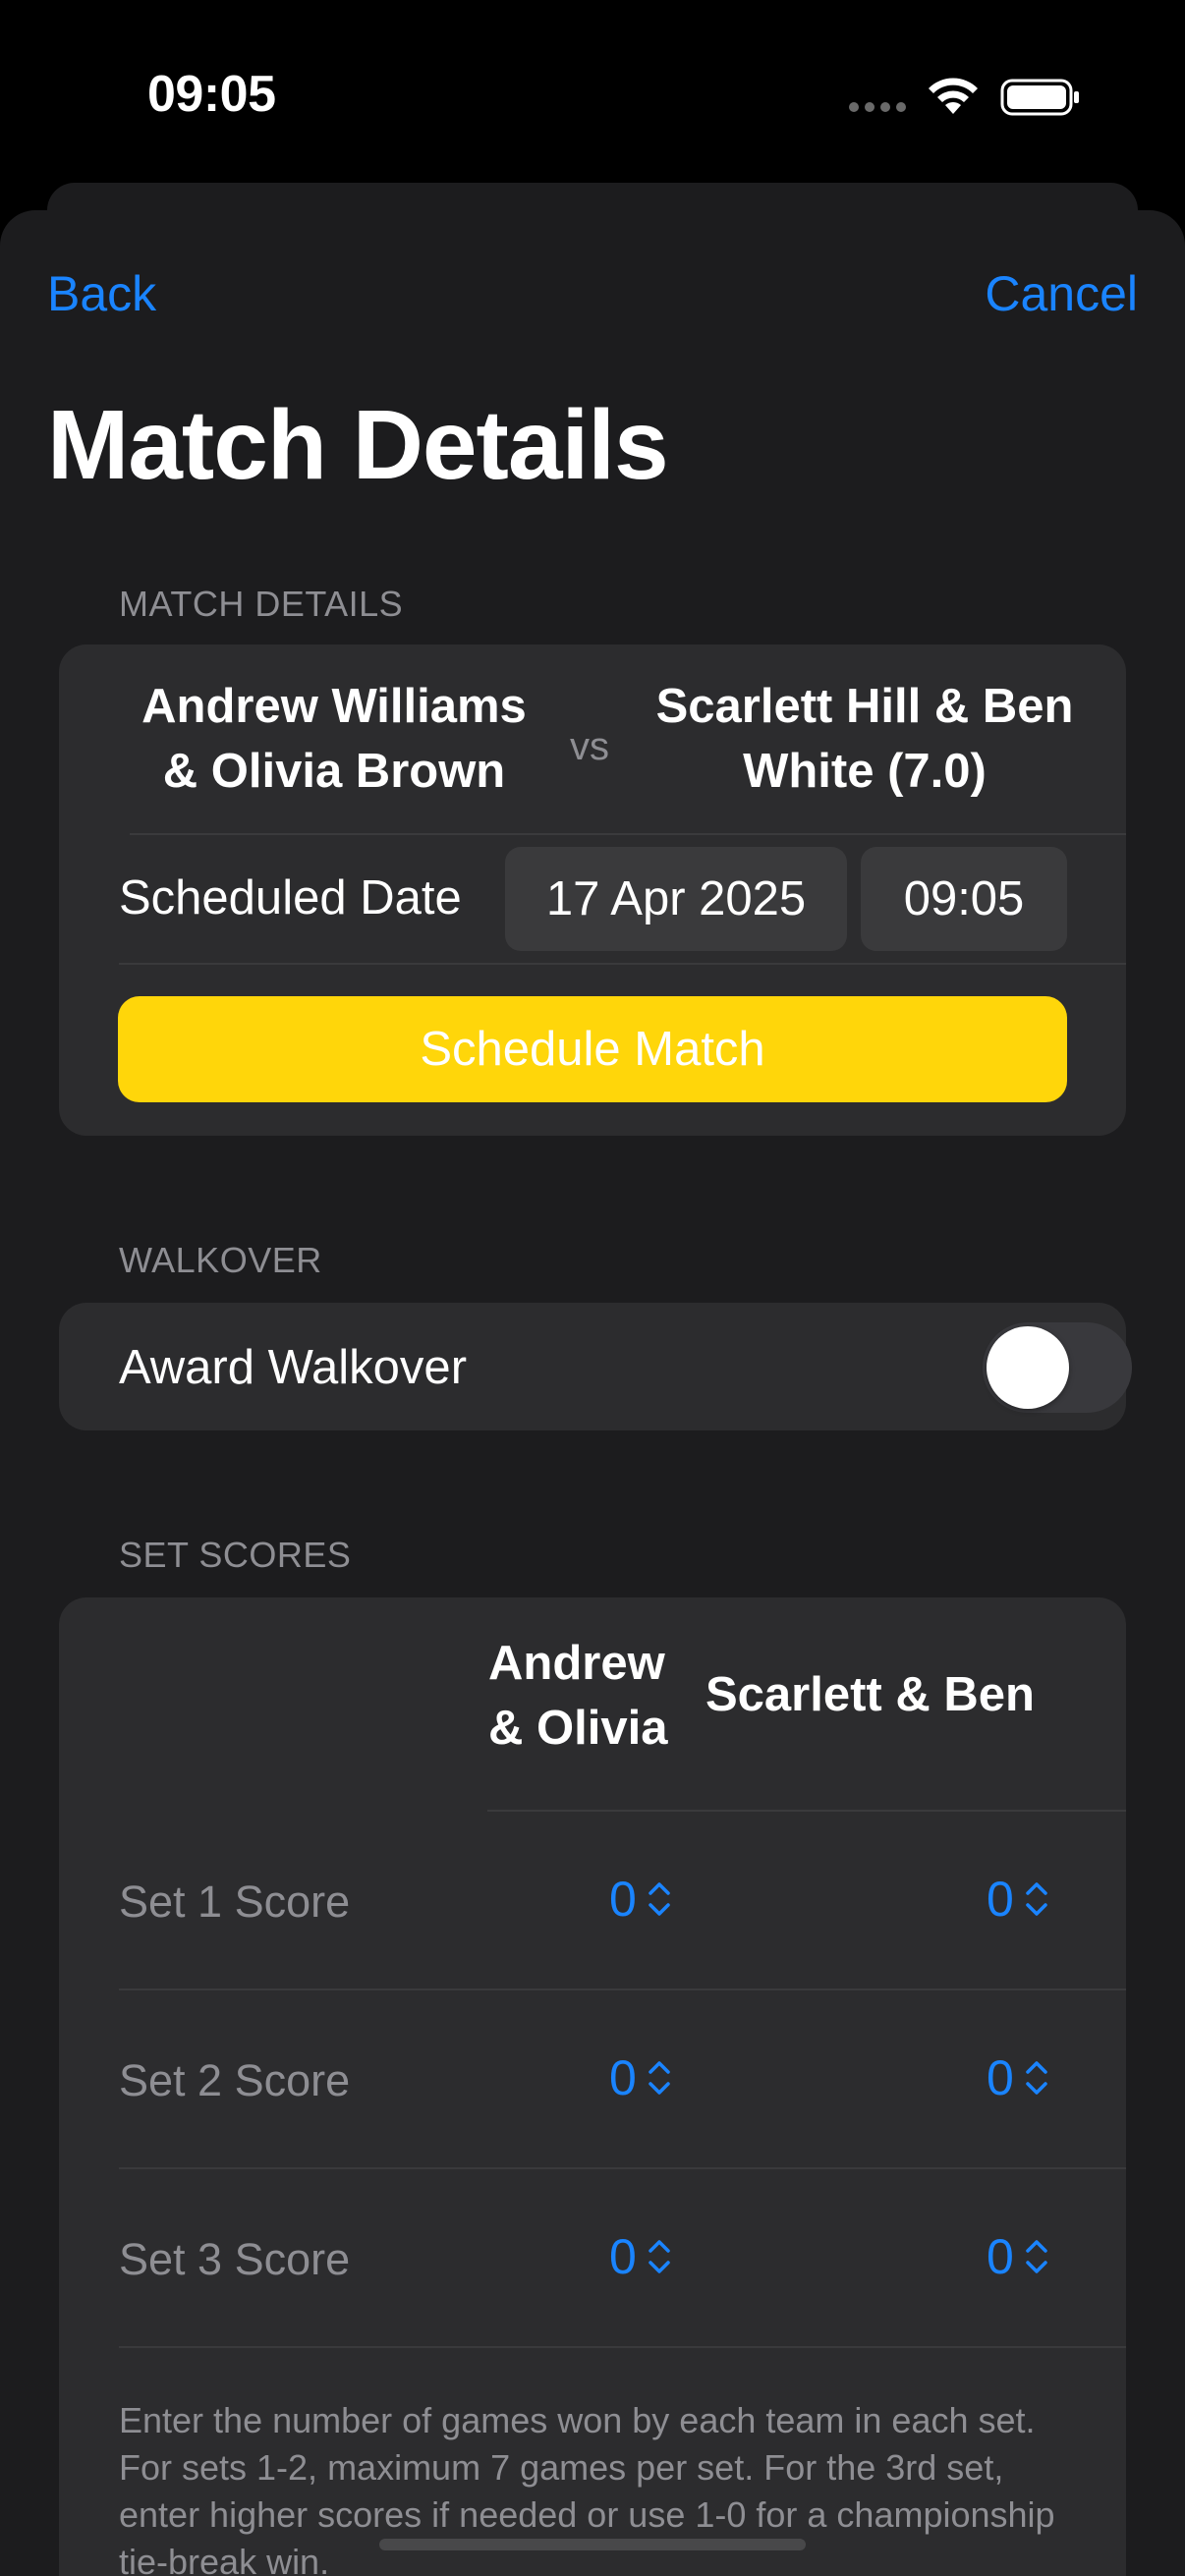 This screenshot has width=1185, height=2576. What do you see at coordinates (1019, 2077) in the screenshot?
I see `set-2-team2-stepper: 0` at bounding box center [1019, 2077].